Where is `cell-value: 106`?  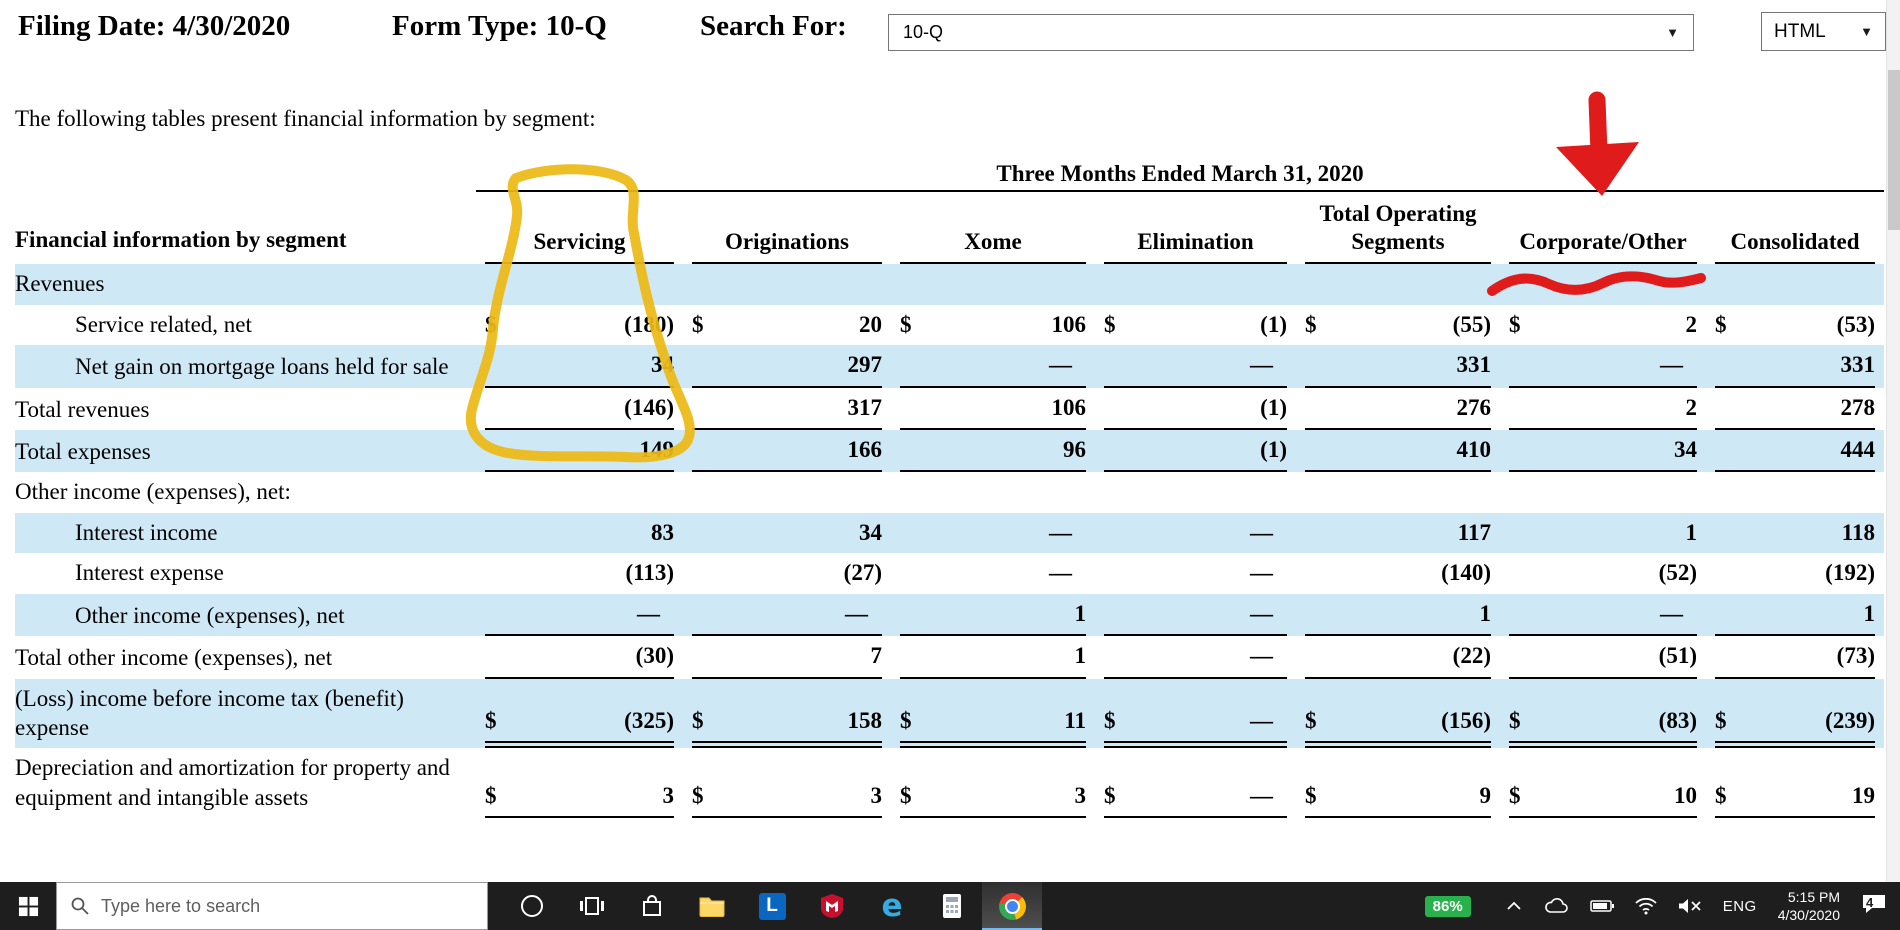
cell-value: 106 is located at coordinates (1069, 324).